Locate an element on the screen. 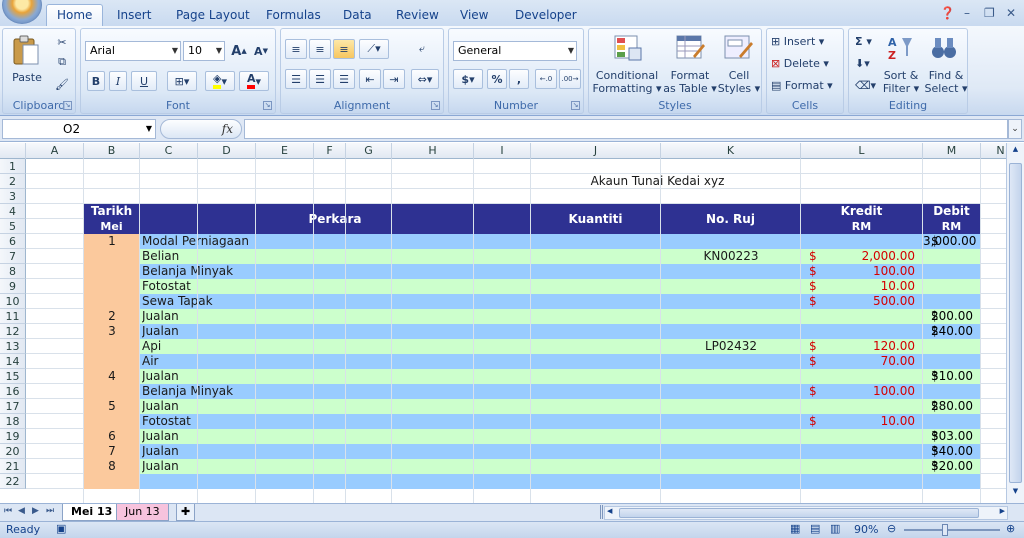 This screenshot has width=1024, height=538. sort-filter-icon: AZ is located at coordinates (900, 48).